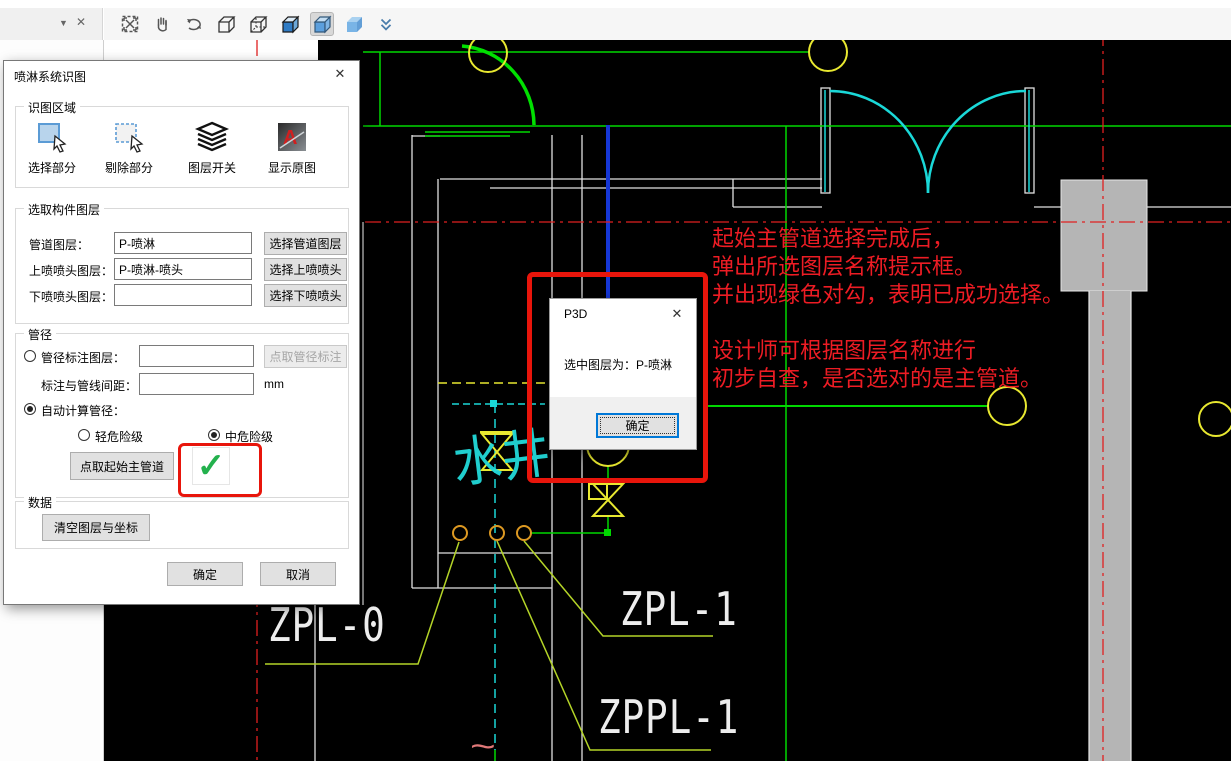 This screenshot has height=766, width=1231. What do you see at coordinates (667, 24) in the screenshot?
I see `view-toolbar` at bounding box center [667, 24].